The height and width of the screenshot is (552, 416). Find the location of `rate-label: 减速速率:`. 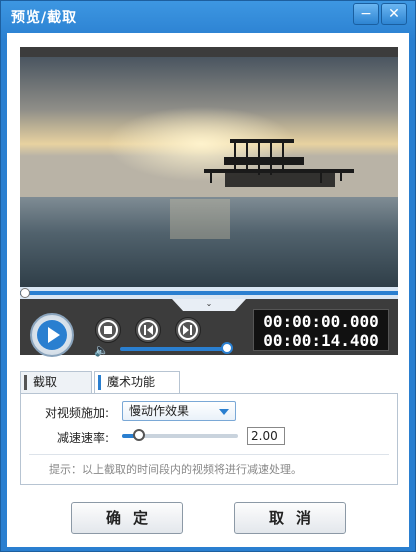

rate-label: 减速速率: is located at coordinates (83, 438).